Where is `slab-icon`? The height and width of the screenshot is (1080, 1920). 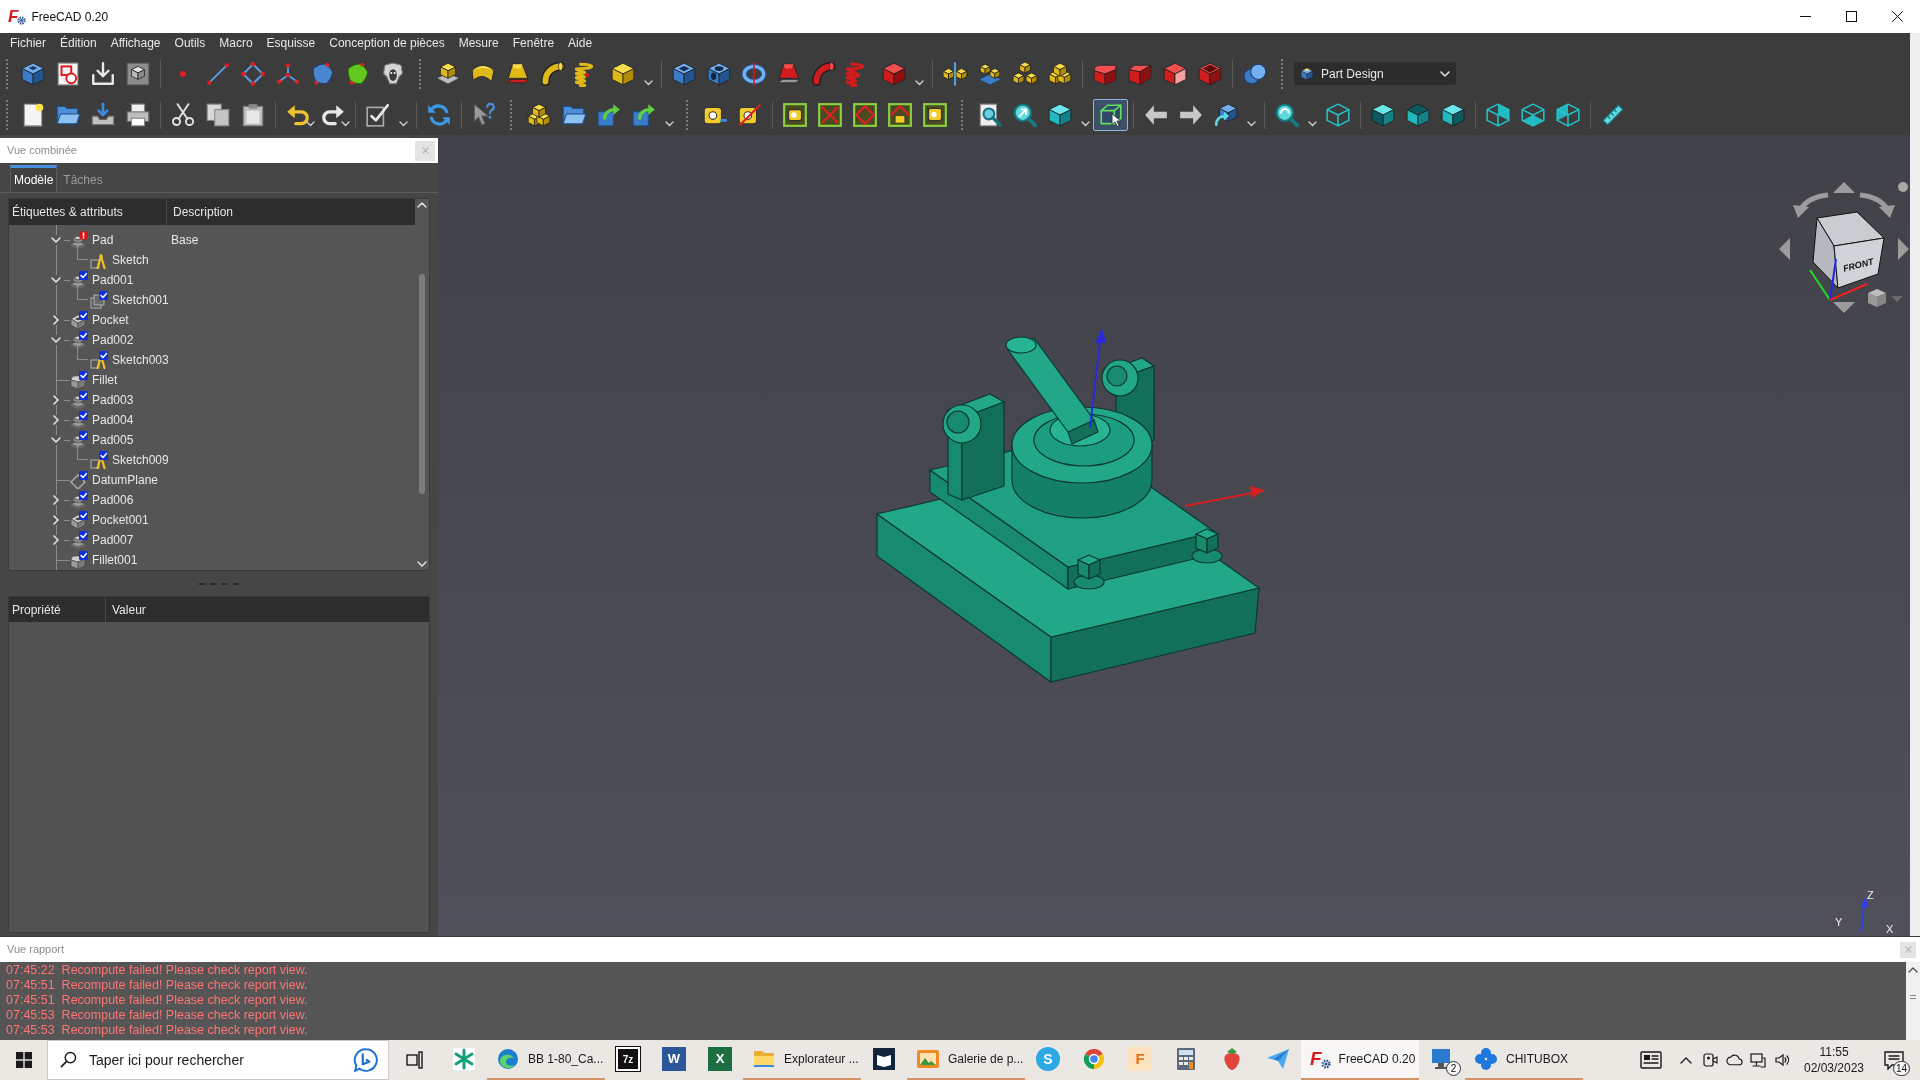
slab-icon is located at coordinates (447, 73).